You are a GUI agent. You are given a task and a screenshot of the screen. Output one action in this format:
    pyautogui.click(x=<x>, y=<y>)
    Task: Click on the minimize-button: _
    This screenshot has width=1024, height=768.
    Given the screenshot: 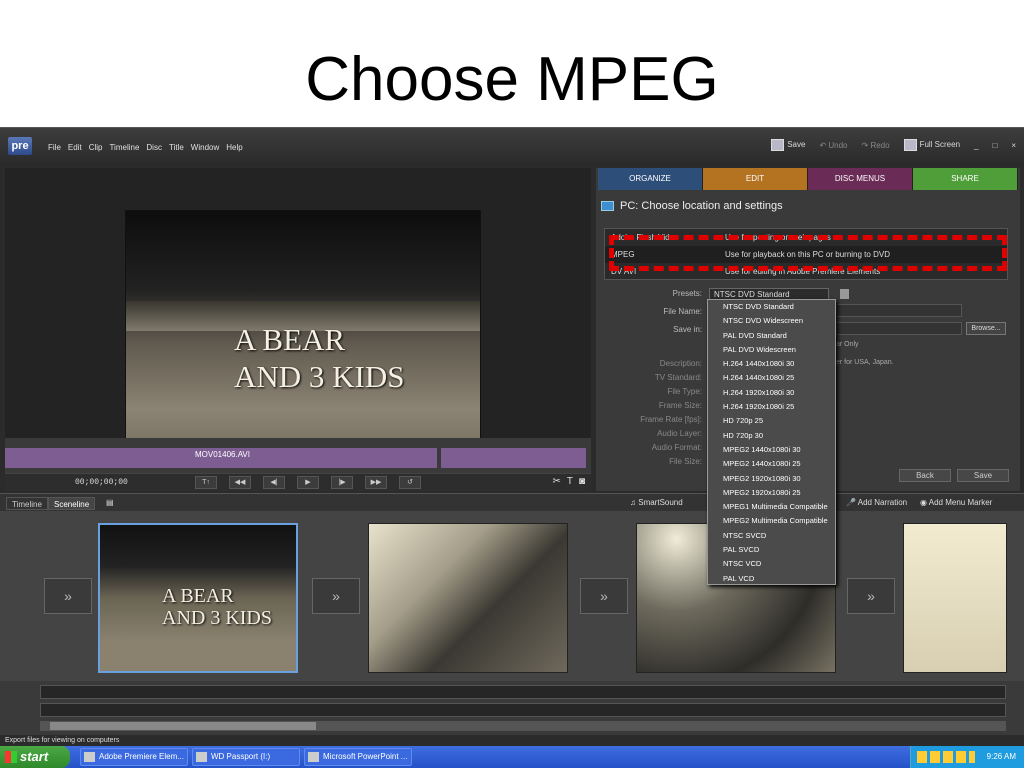 What is the action you would take?
    pyautogui.click(x=976, y=145)
    